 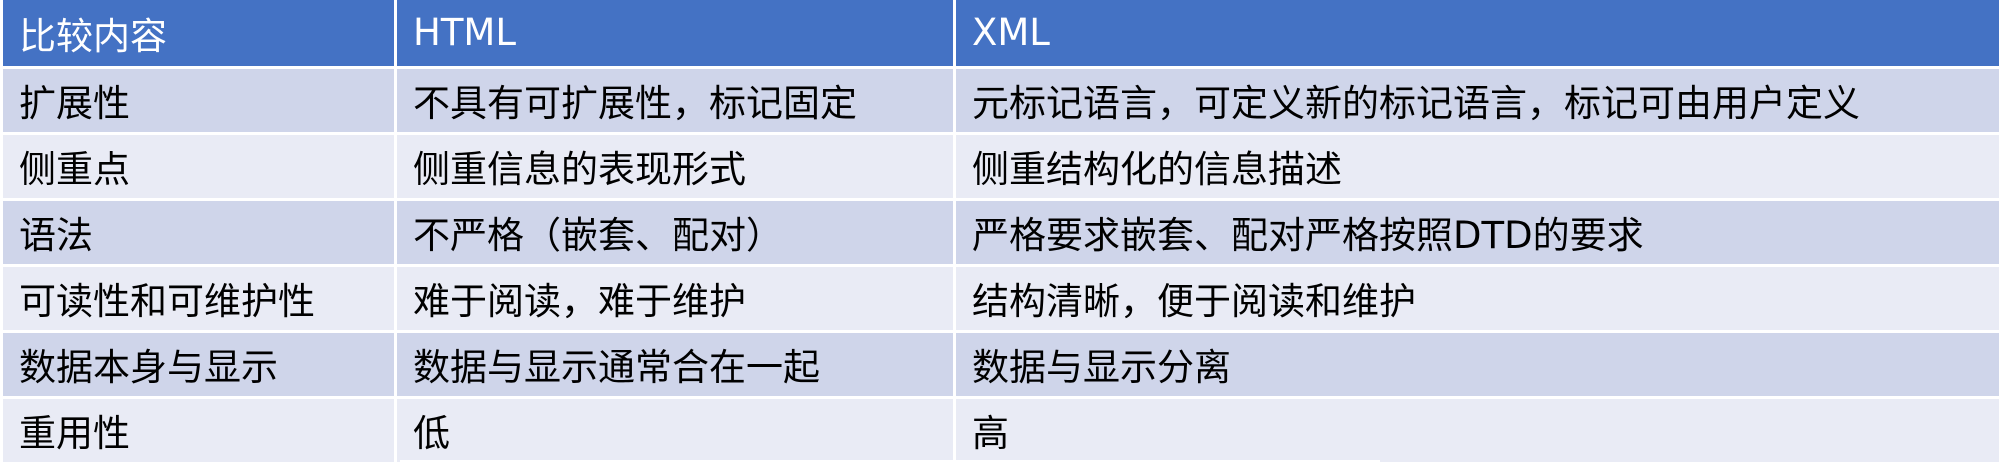 I want to click on row-xml-cell: 结构清晰，便于阅读和维护, so click(x=1476, y=299).